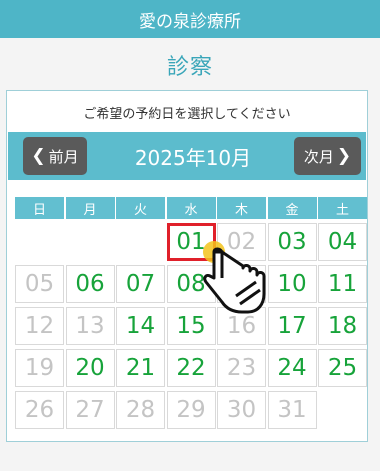 The image size is (380, 471). I want to click on prev-month-label: 前月, so click(63, 156).